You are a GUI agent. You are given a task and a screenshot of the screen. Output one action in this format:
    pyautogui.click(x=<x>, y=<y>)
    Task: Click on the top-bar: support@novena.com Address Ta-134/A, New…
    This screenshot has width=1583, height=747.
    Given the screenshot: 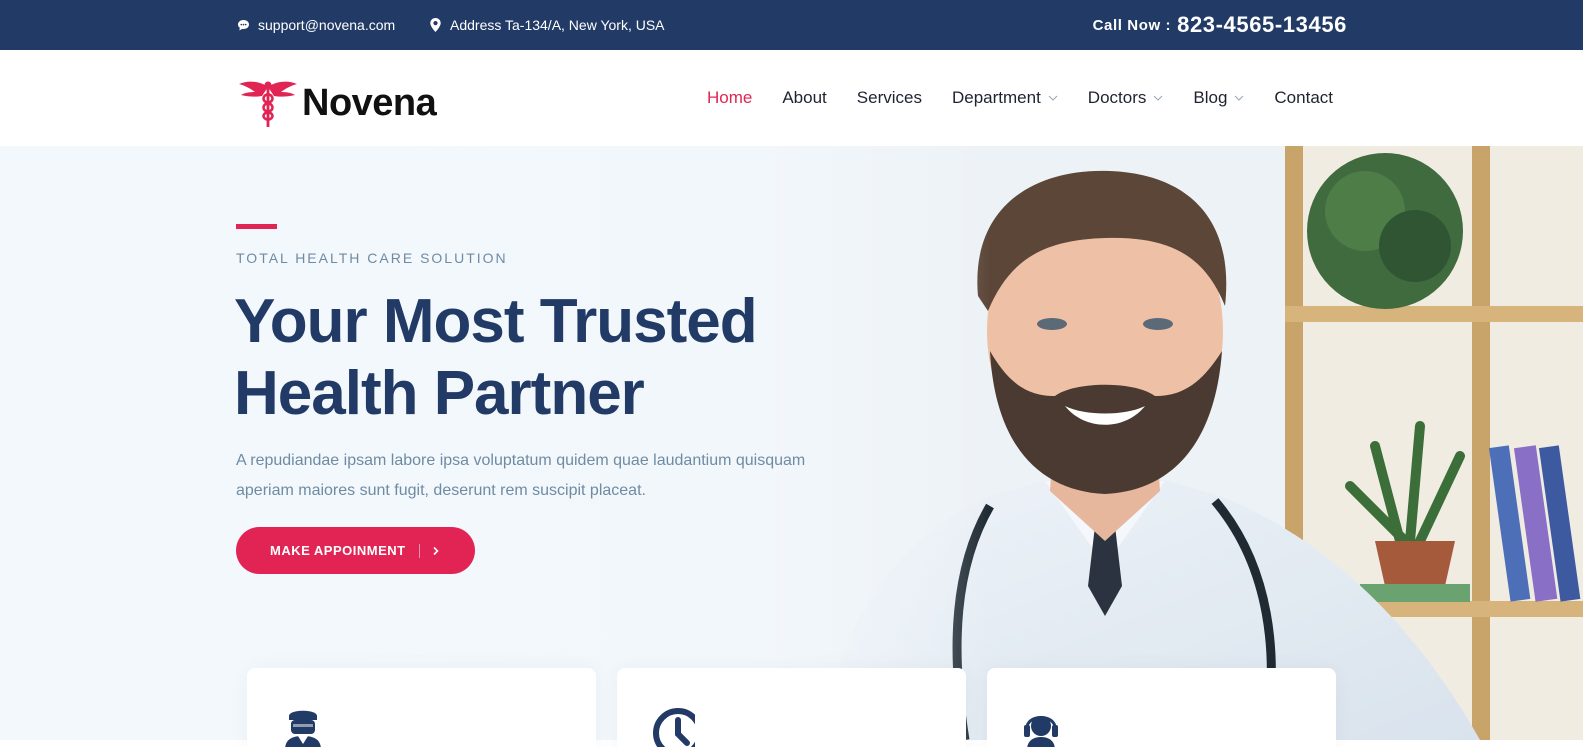 What is the action you would take?
    pyautogui.click(x=791, y=25)
    